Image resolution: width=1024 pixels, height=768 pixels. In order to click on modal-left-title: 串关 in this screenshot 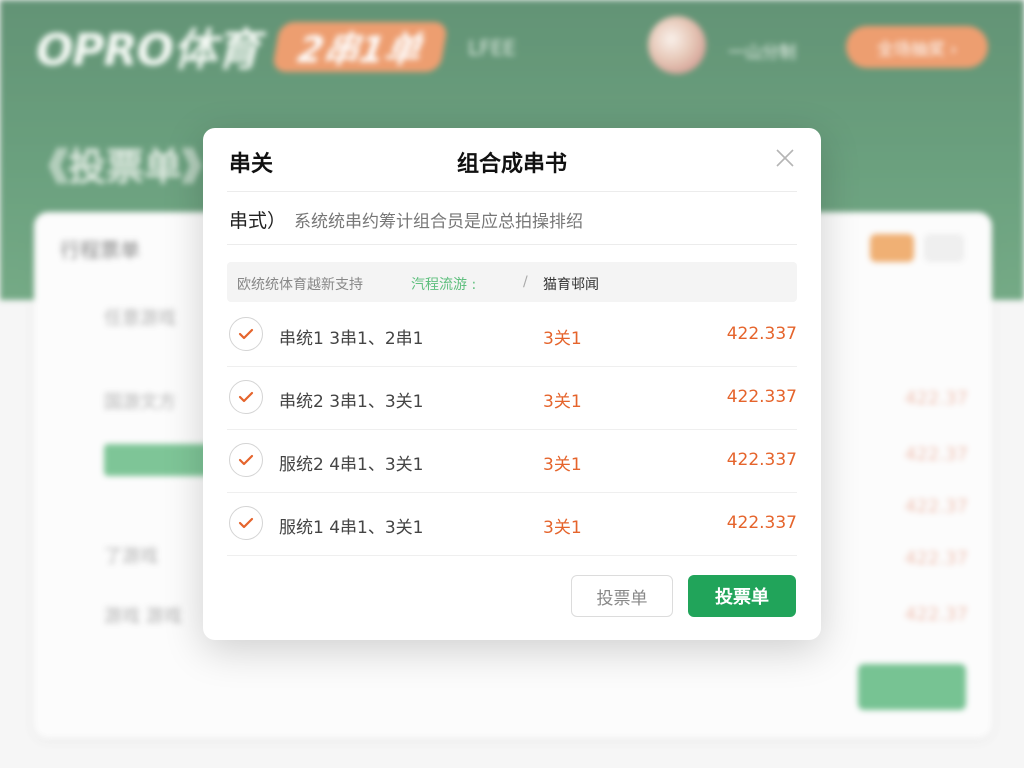, I will do `click(251, 164)`.